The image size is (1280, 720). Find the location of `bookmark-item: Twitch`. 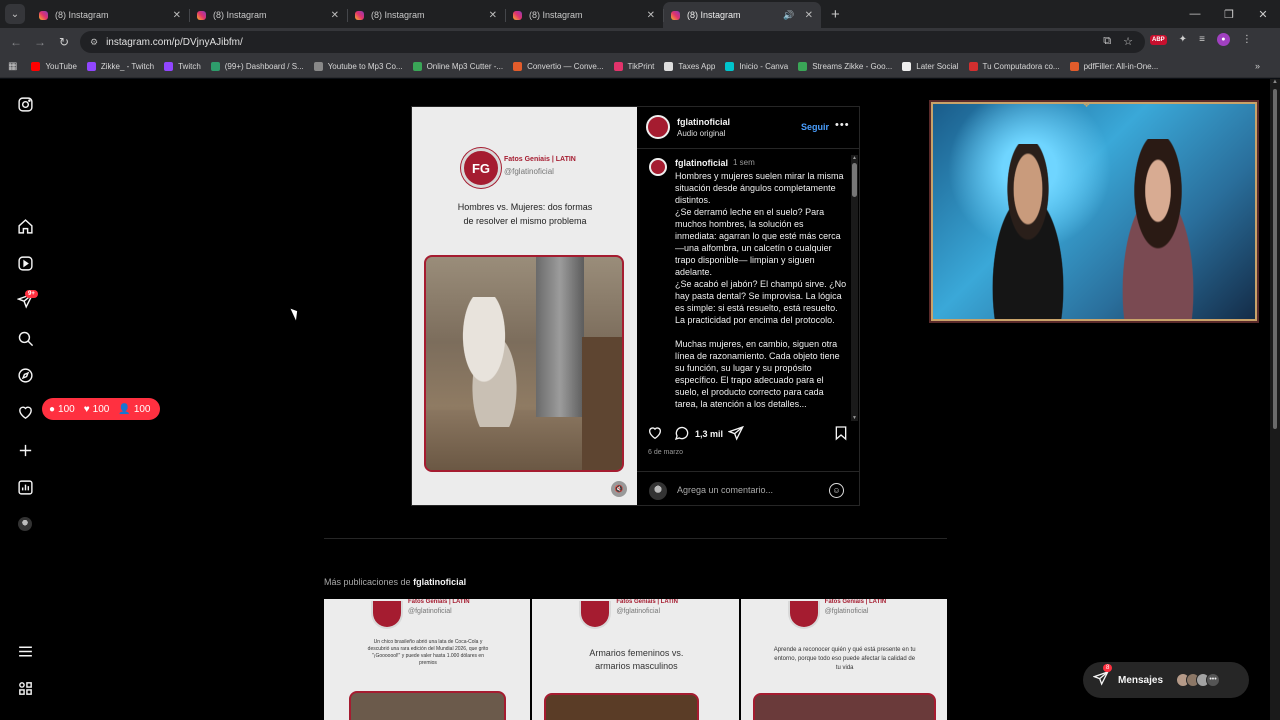

bookmark-item: Twitch is located at coordinates (182, 66).